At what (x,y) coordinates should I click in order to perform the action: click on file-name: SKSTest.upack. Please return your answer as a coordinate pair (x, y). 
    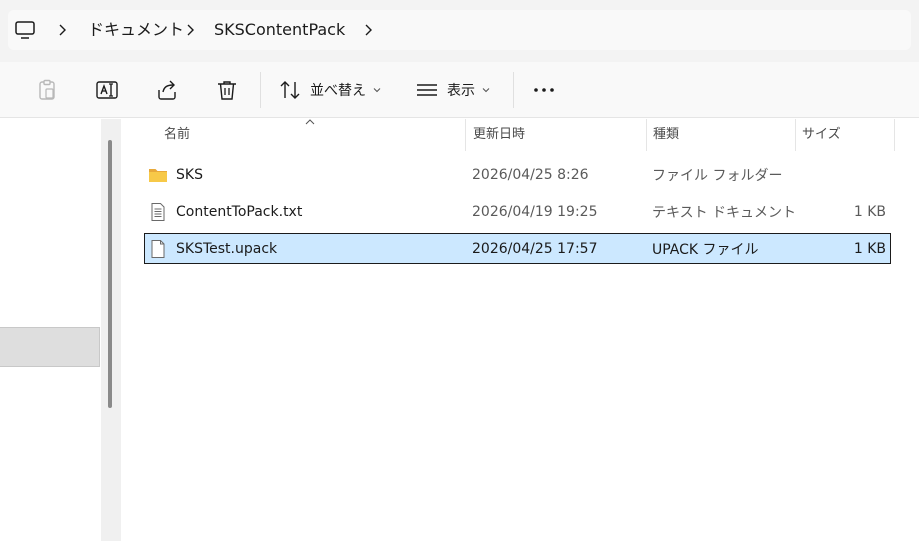
    Looking at the image, I should click on (227, 248).